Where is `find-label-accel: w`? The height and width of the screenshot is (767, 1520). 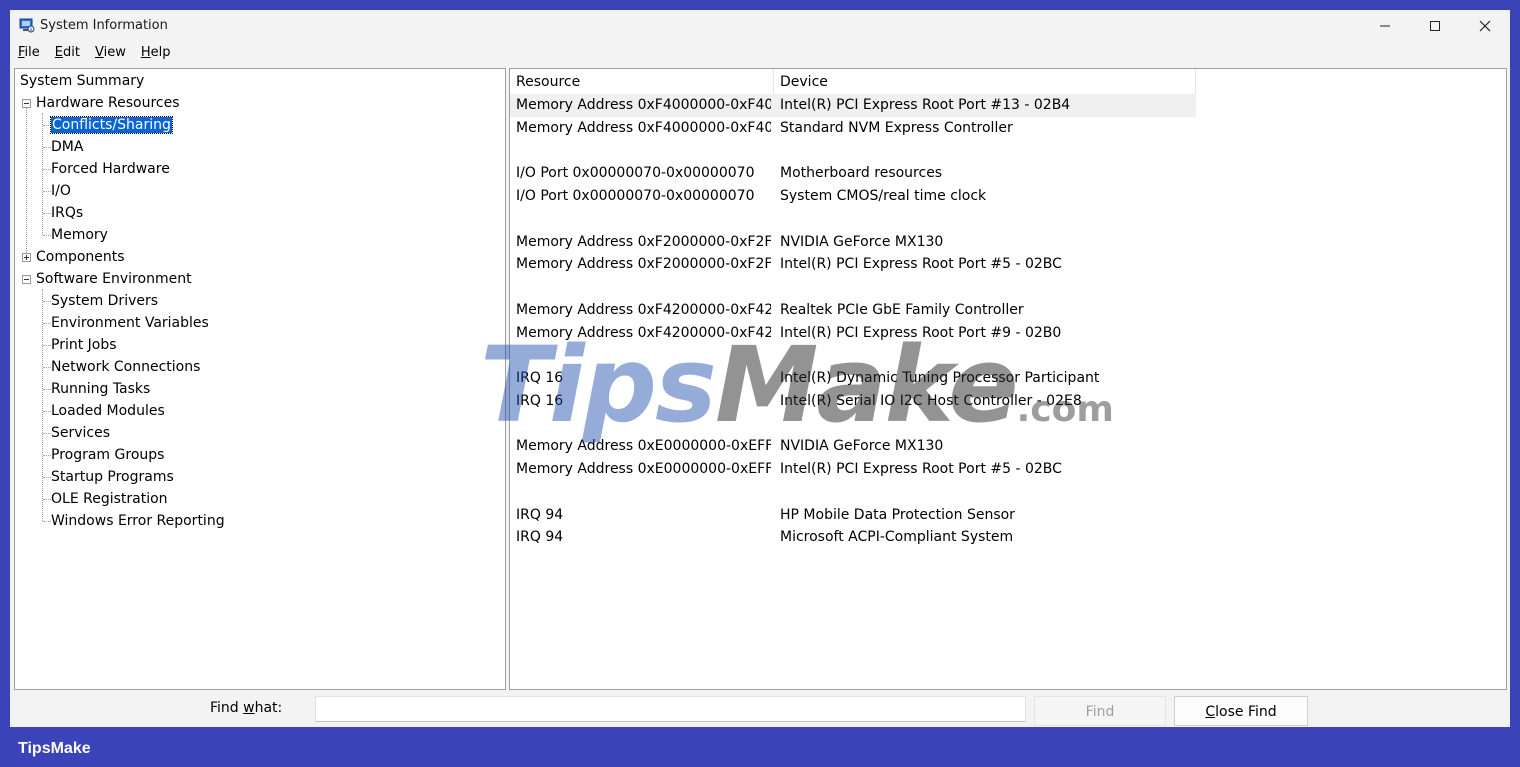
find-label-accel: w is located at coordinates (249, 708).